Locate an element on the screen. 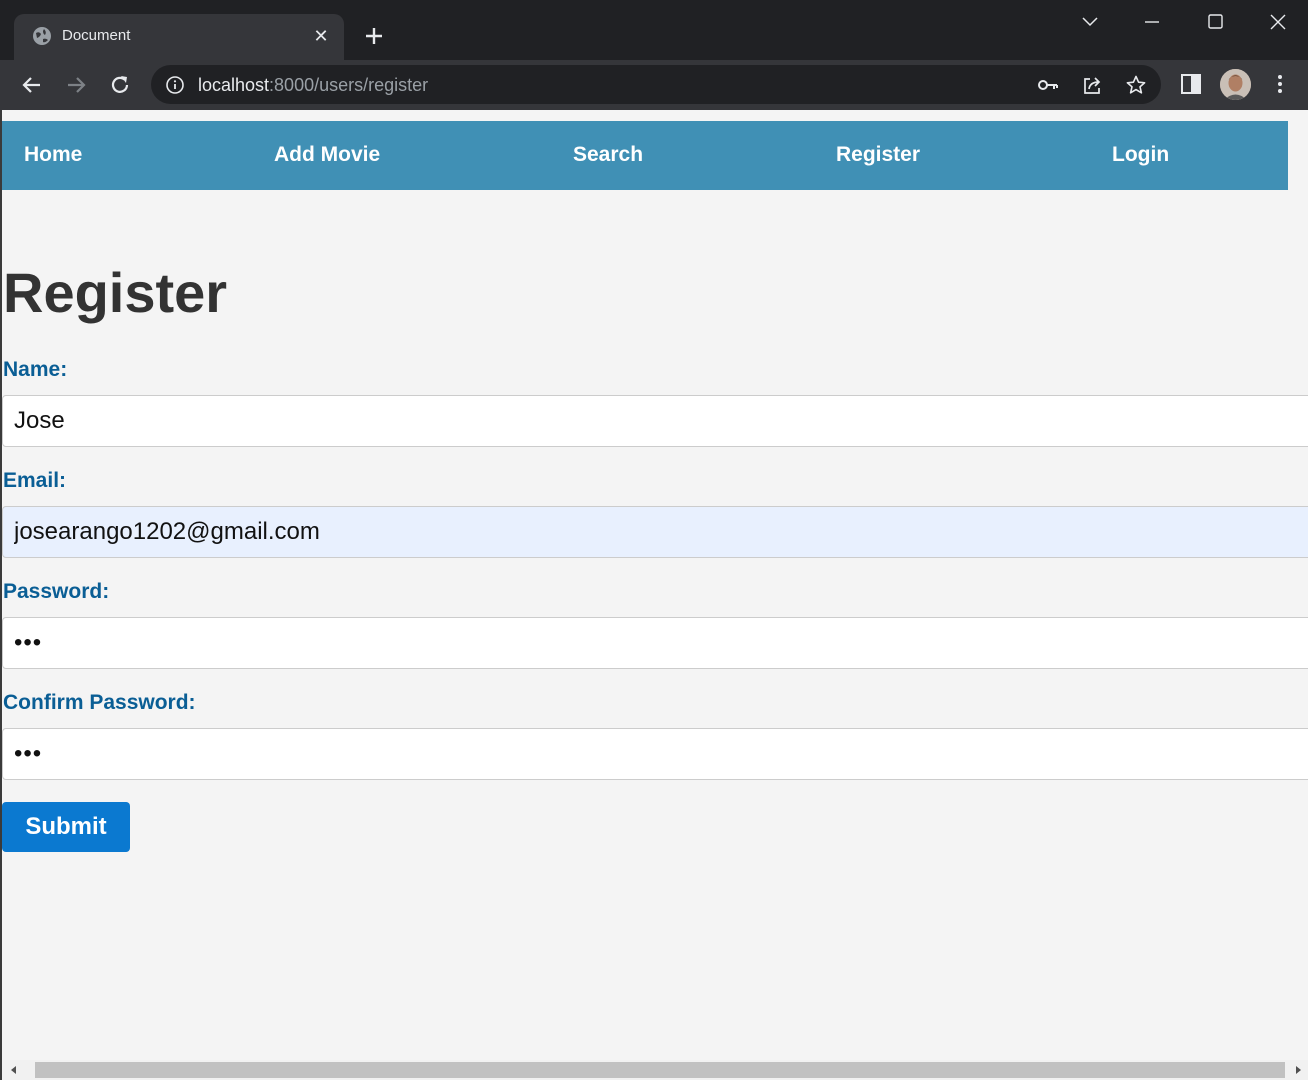 The image size is (1308, 1080). email-label: Email: is located at coordinates (35, 480).